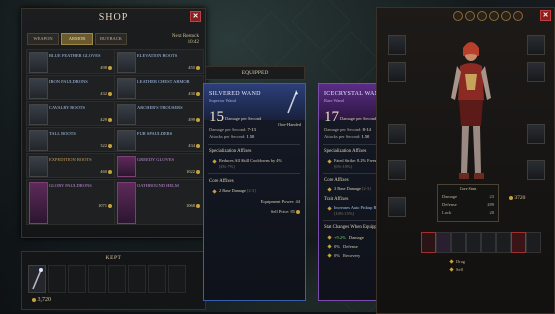  I want to click on item-name: ELEVATION BOOTS, so click(157, 55).